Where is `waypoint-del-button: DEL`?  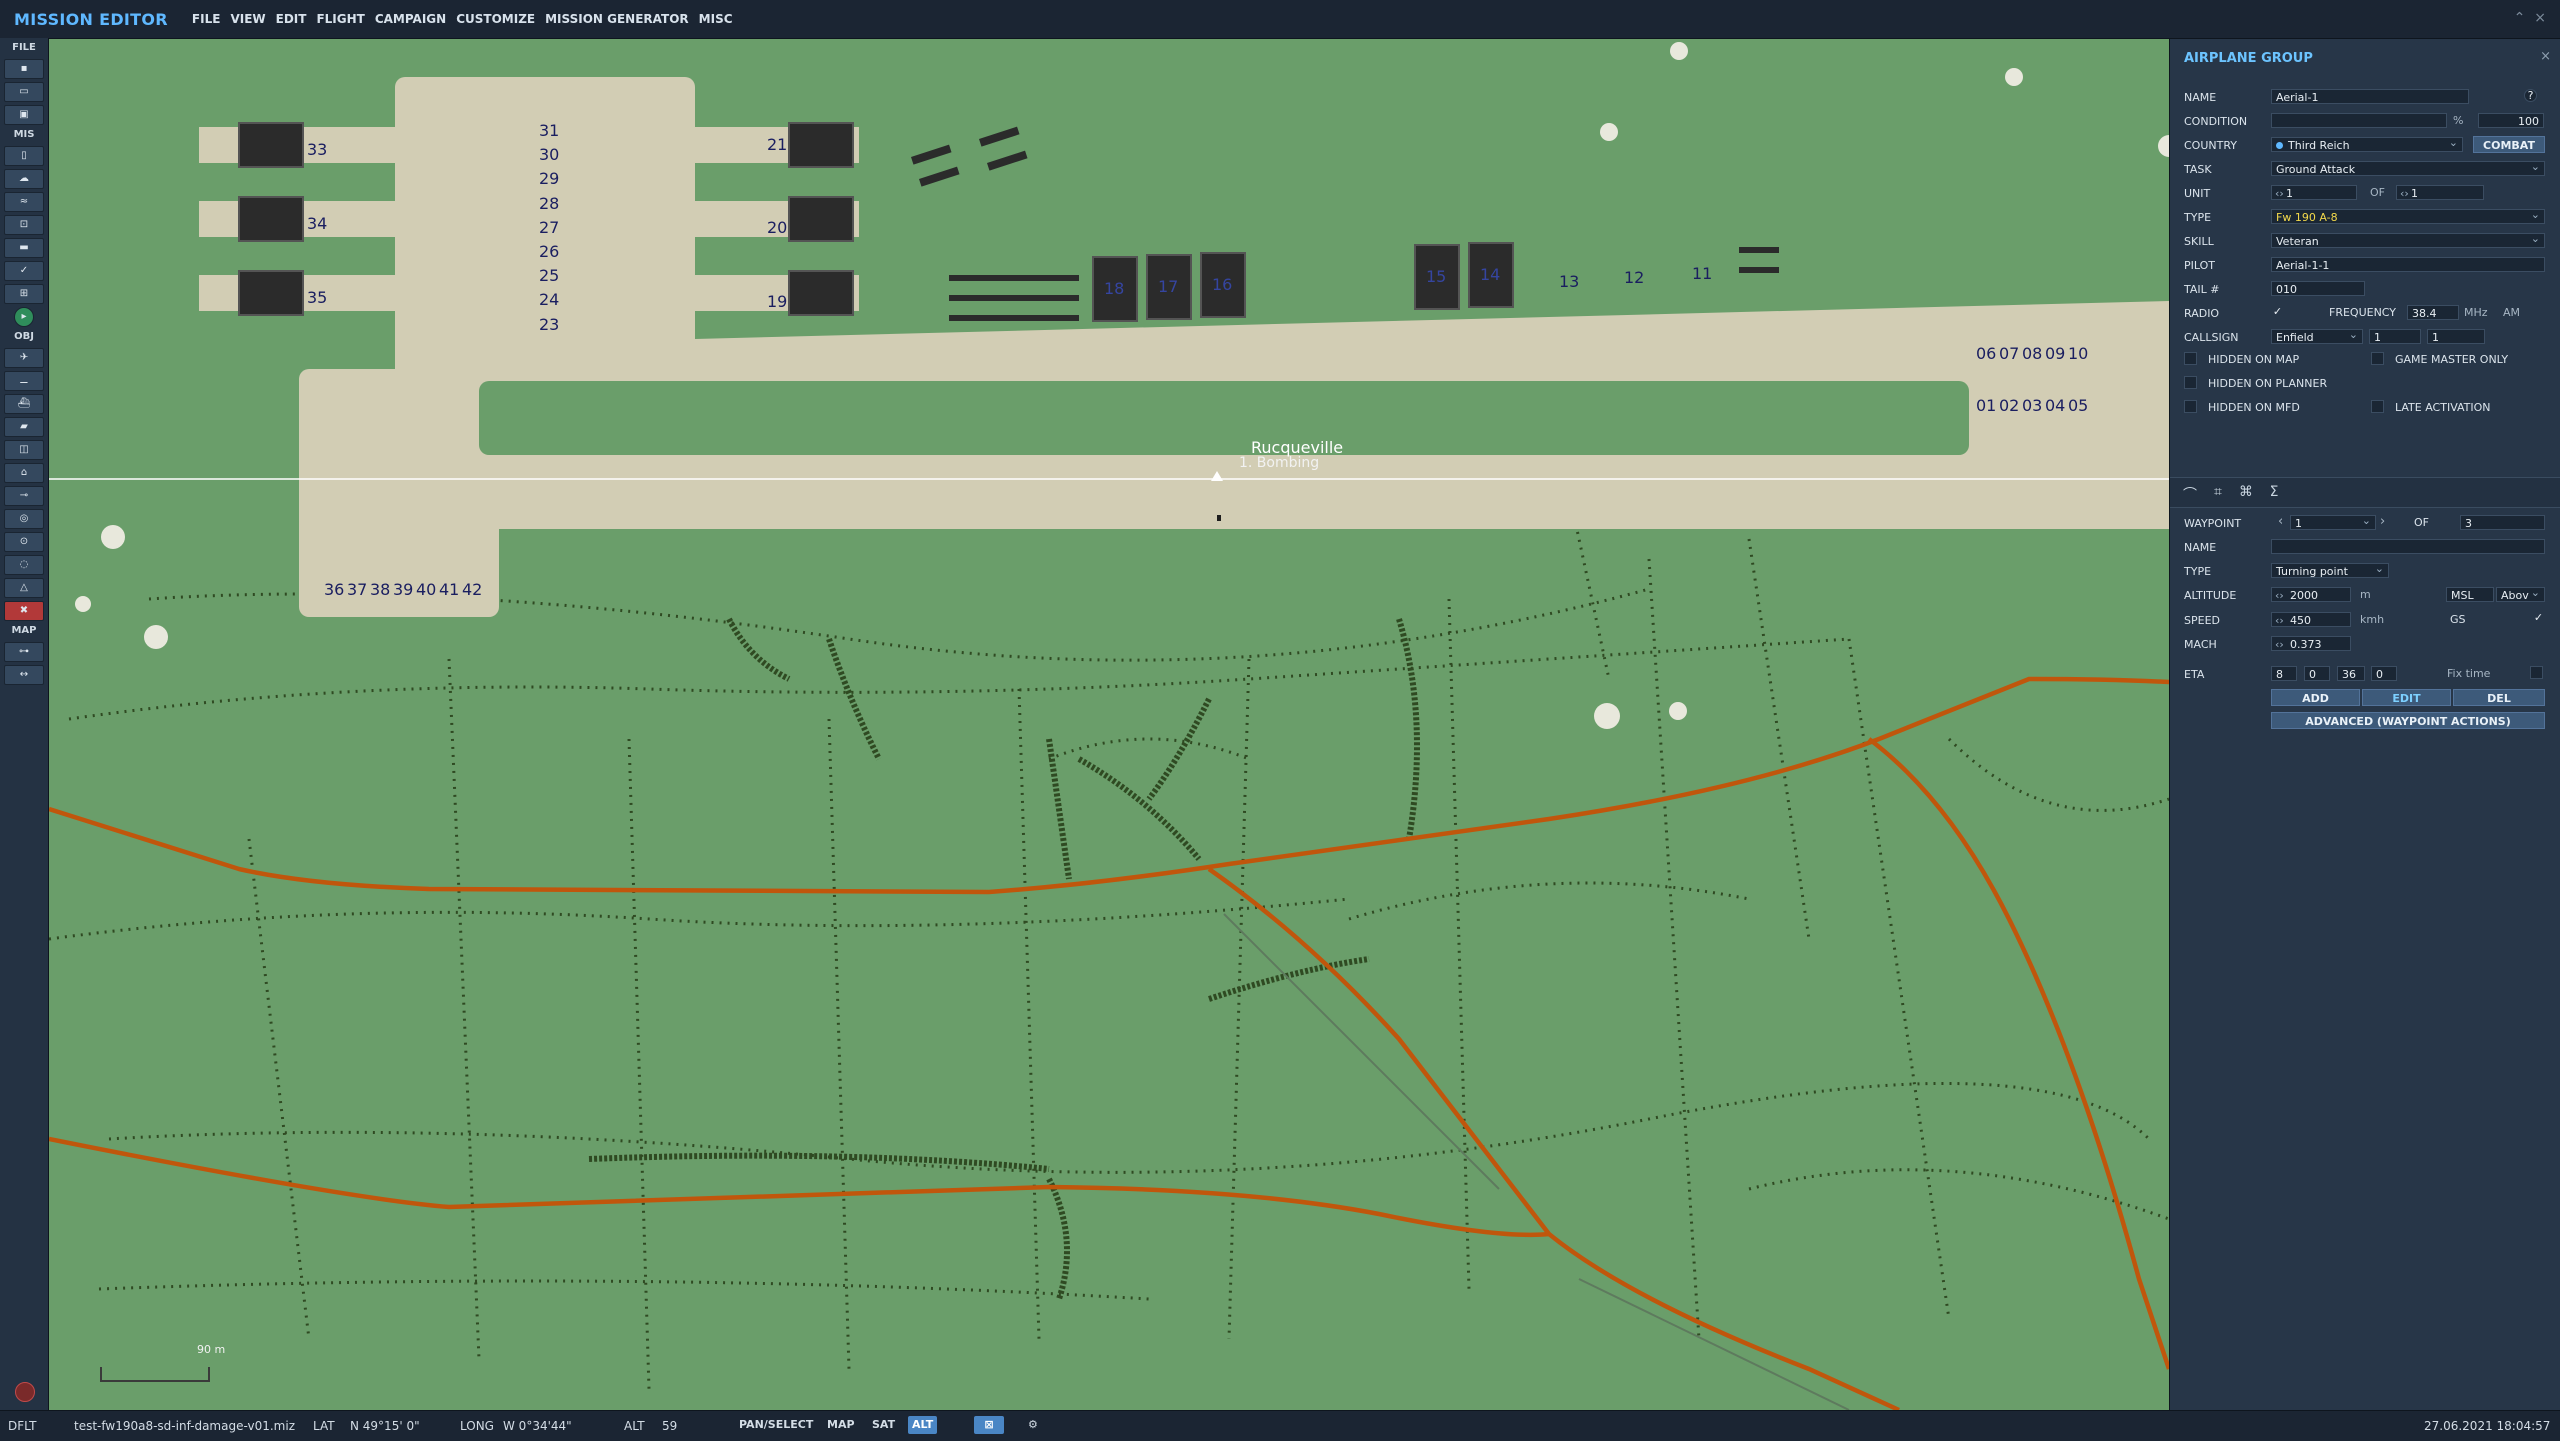 waypoint-del-button: DEL is located at coordinates (2499, 697).